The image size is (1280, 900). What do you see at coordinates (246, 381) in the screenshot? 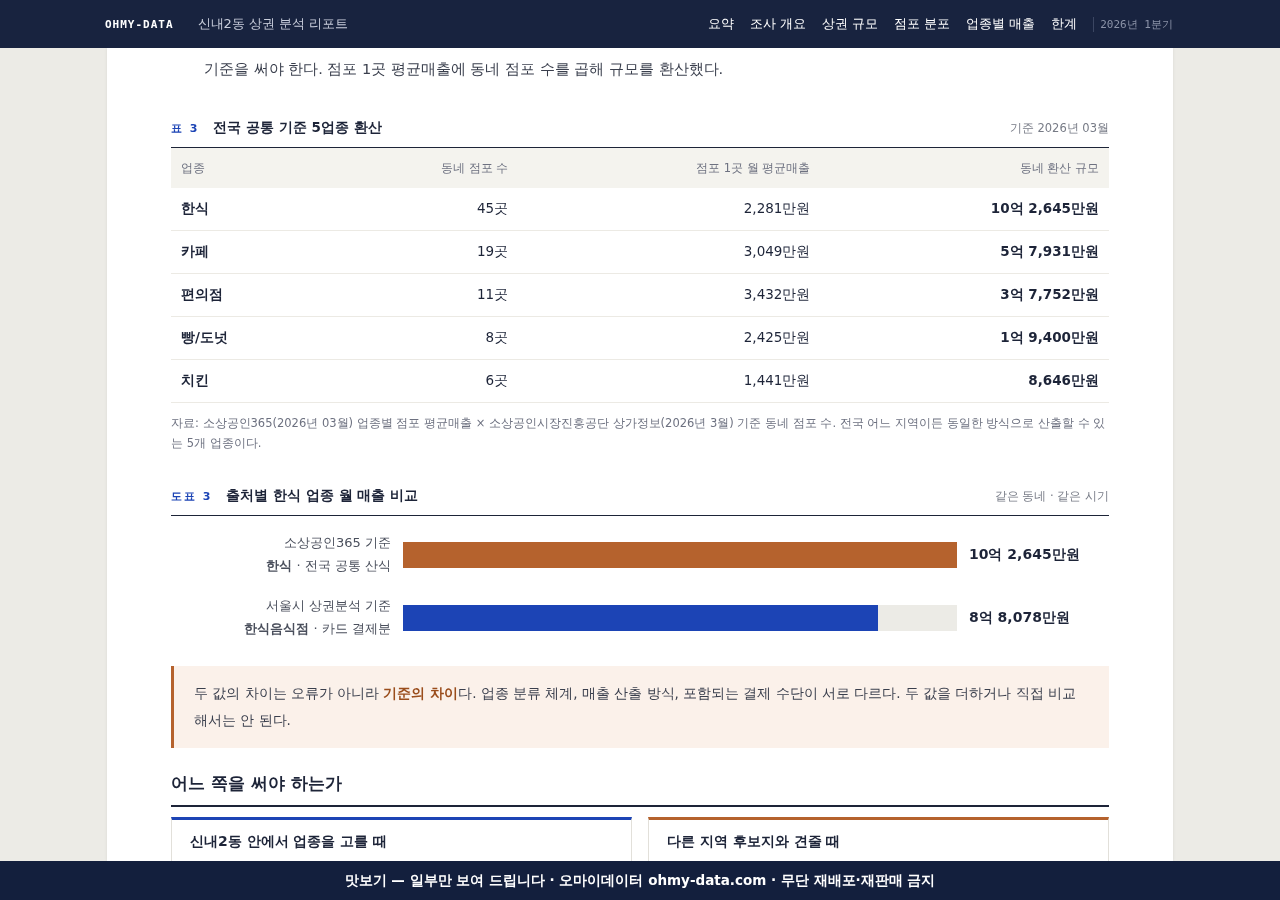
I see `table-cell: 치킨` at bounding box center [246, 381].